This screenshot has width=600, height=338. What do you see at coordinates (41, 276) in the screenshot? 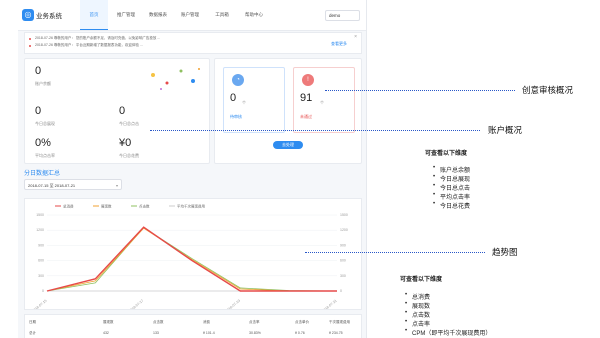
I see `y-tick-label-left: 300` at bounding box center [41, 276].